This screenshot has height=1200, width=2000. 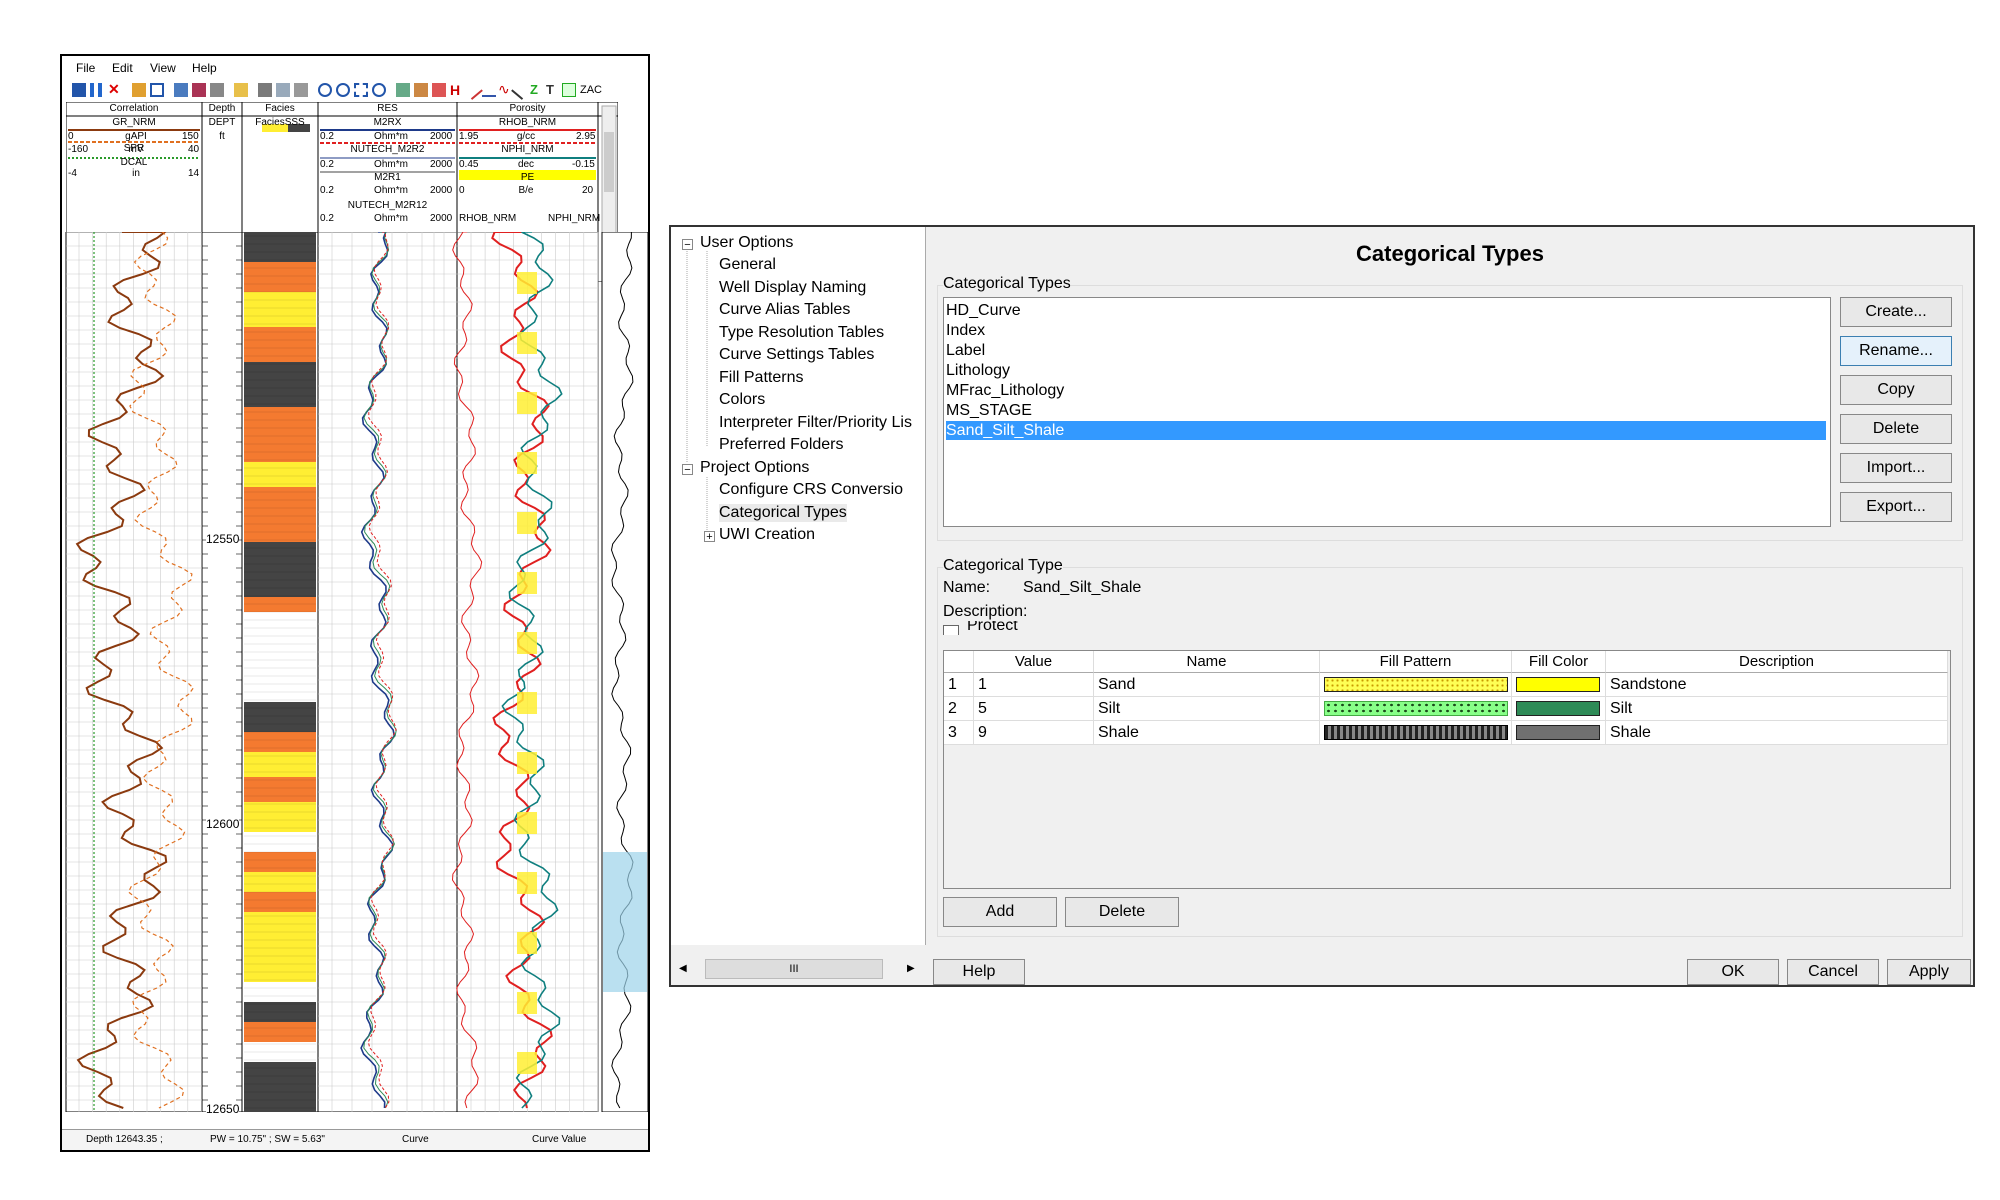 What do you see at coordinates (280, 122) in the screenshot?
I see `curve-name-facies: FaciesSSS` at bounding box center [280, 122].